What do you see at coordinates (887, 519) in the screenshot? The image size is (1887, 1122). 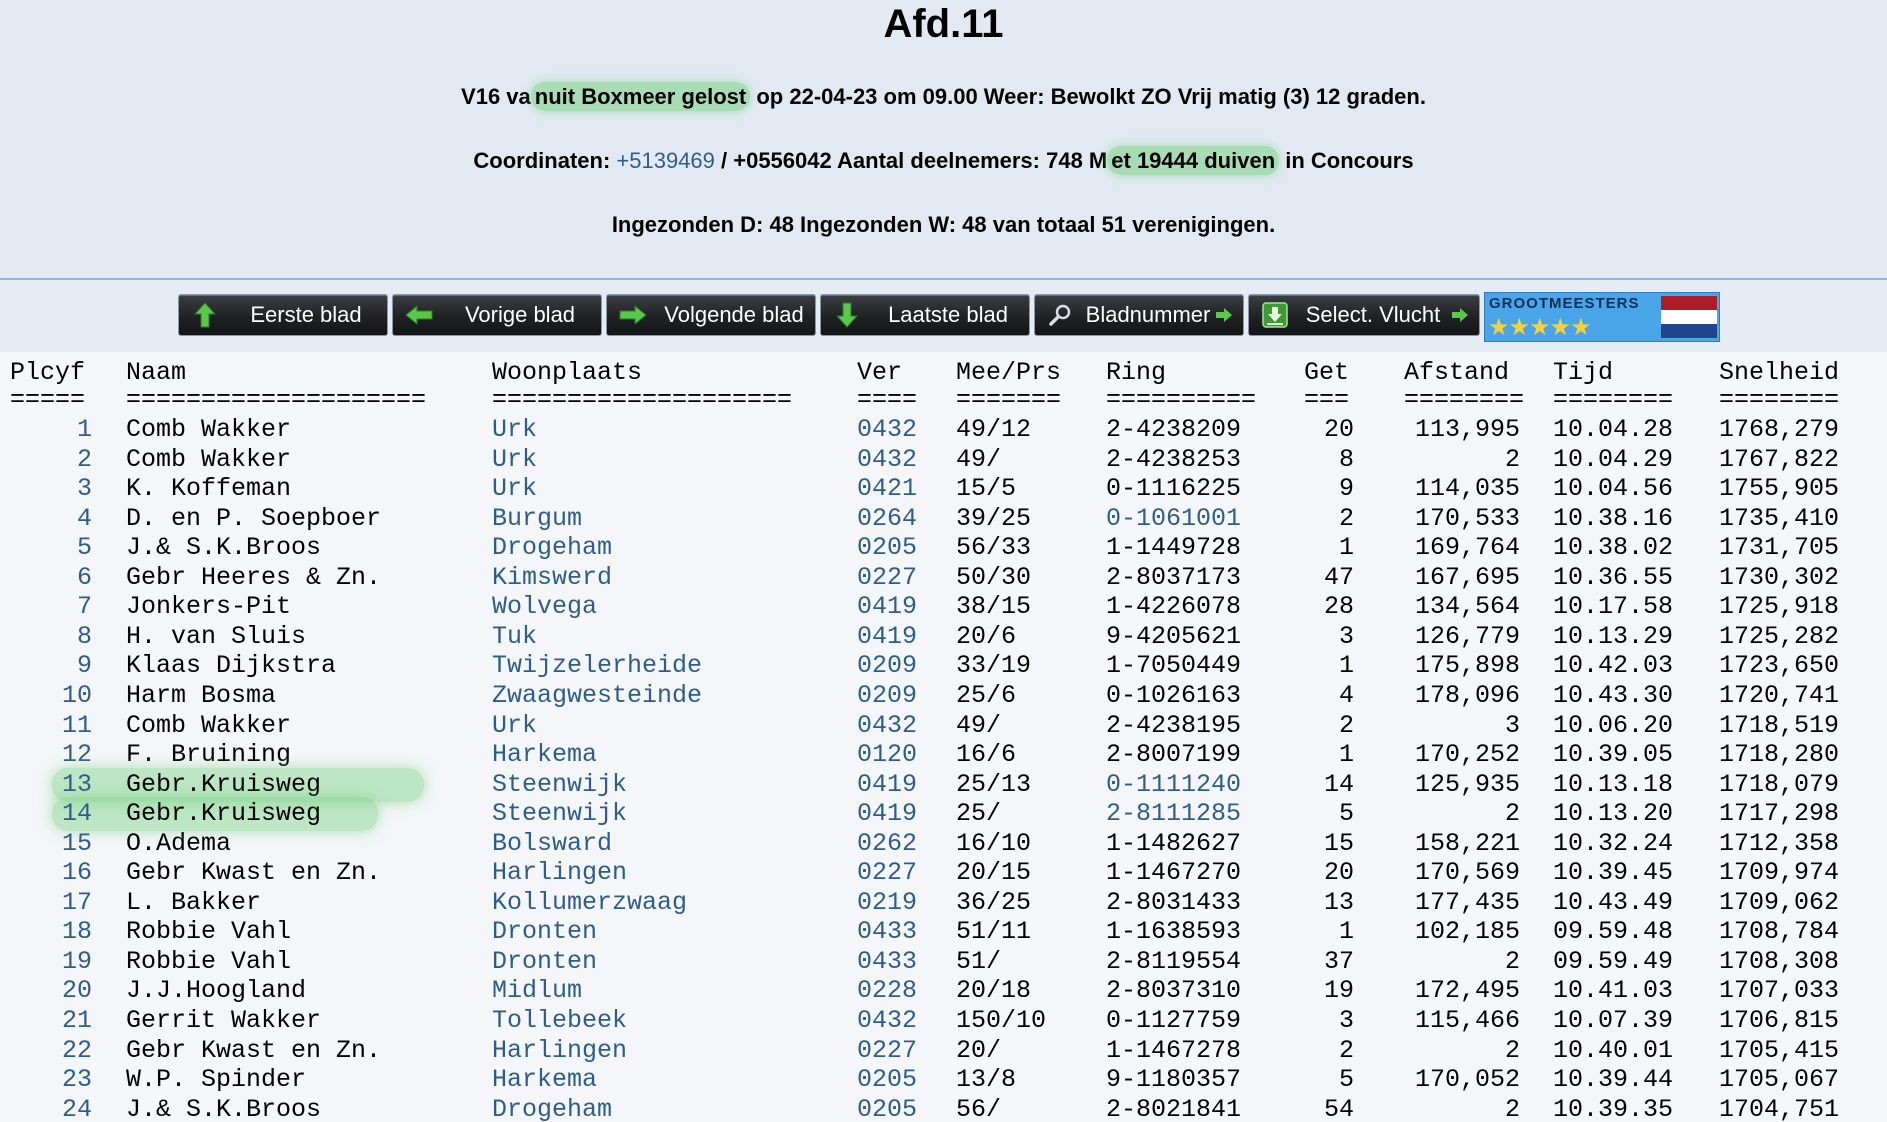 I see `vereniging-link: 0264` at bounding box center [887, 519].